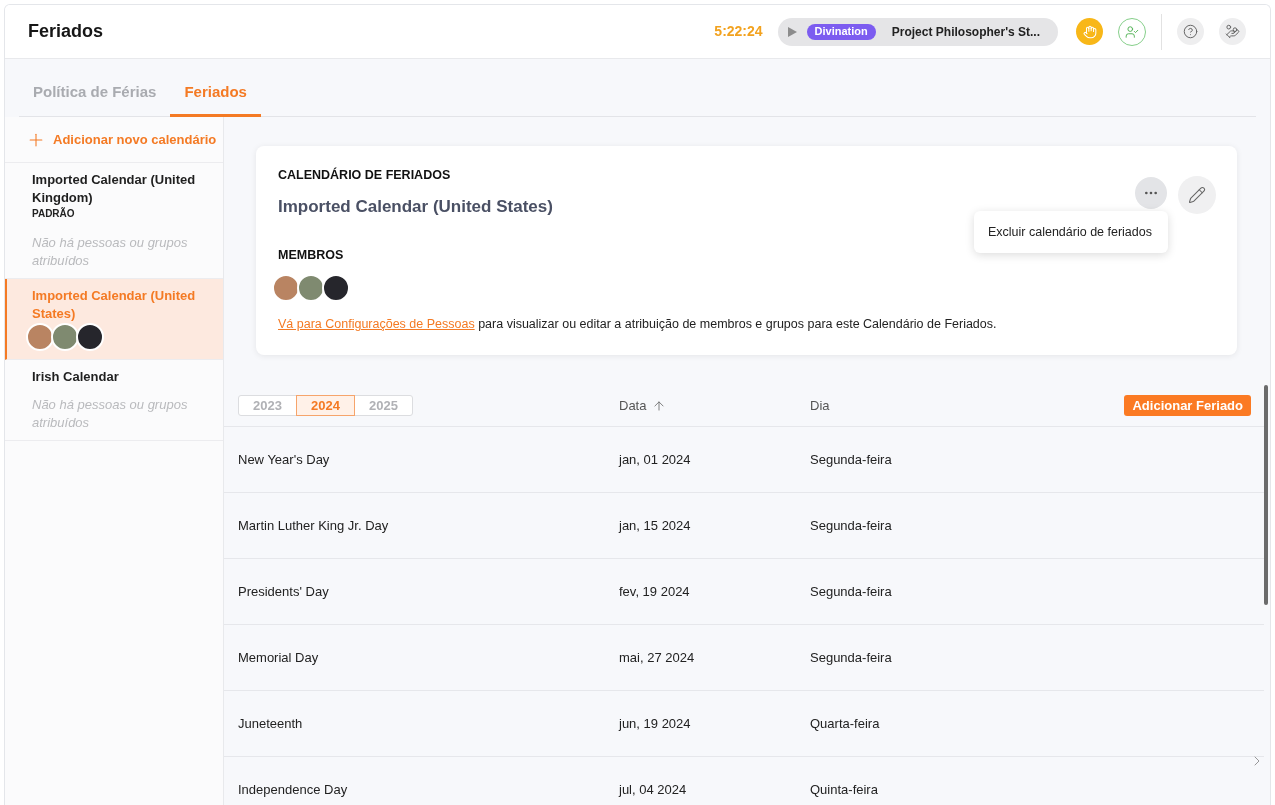 The height and width of the screenshot is (805, 1275). I want to click on year-button: 2024, so click(325, 405).